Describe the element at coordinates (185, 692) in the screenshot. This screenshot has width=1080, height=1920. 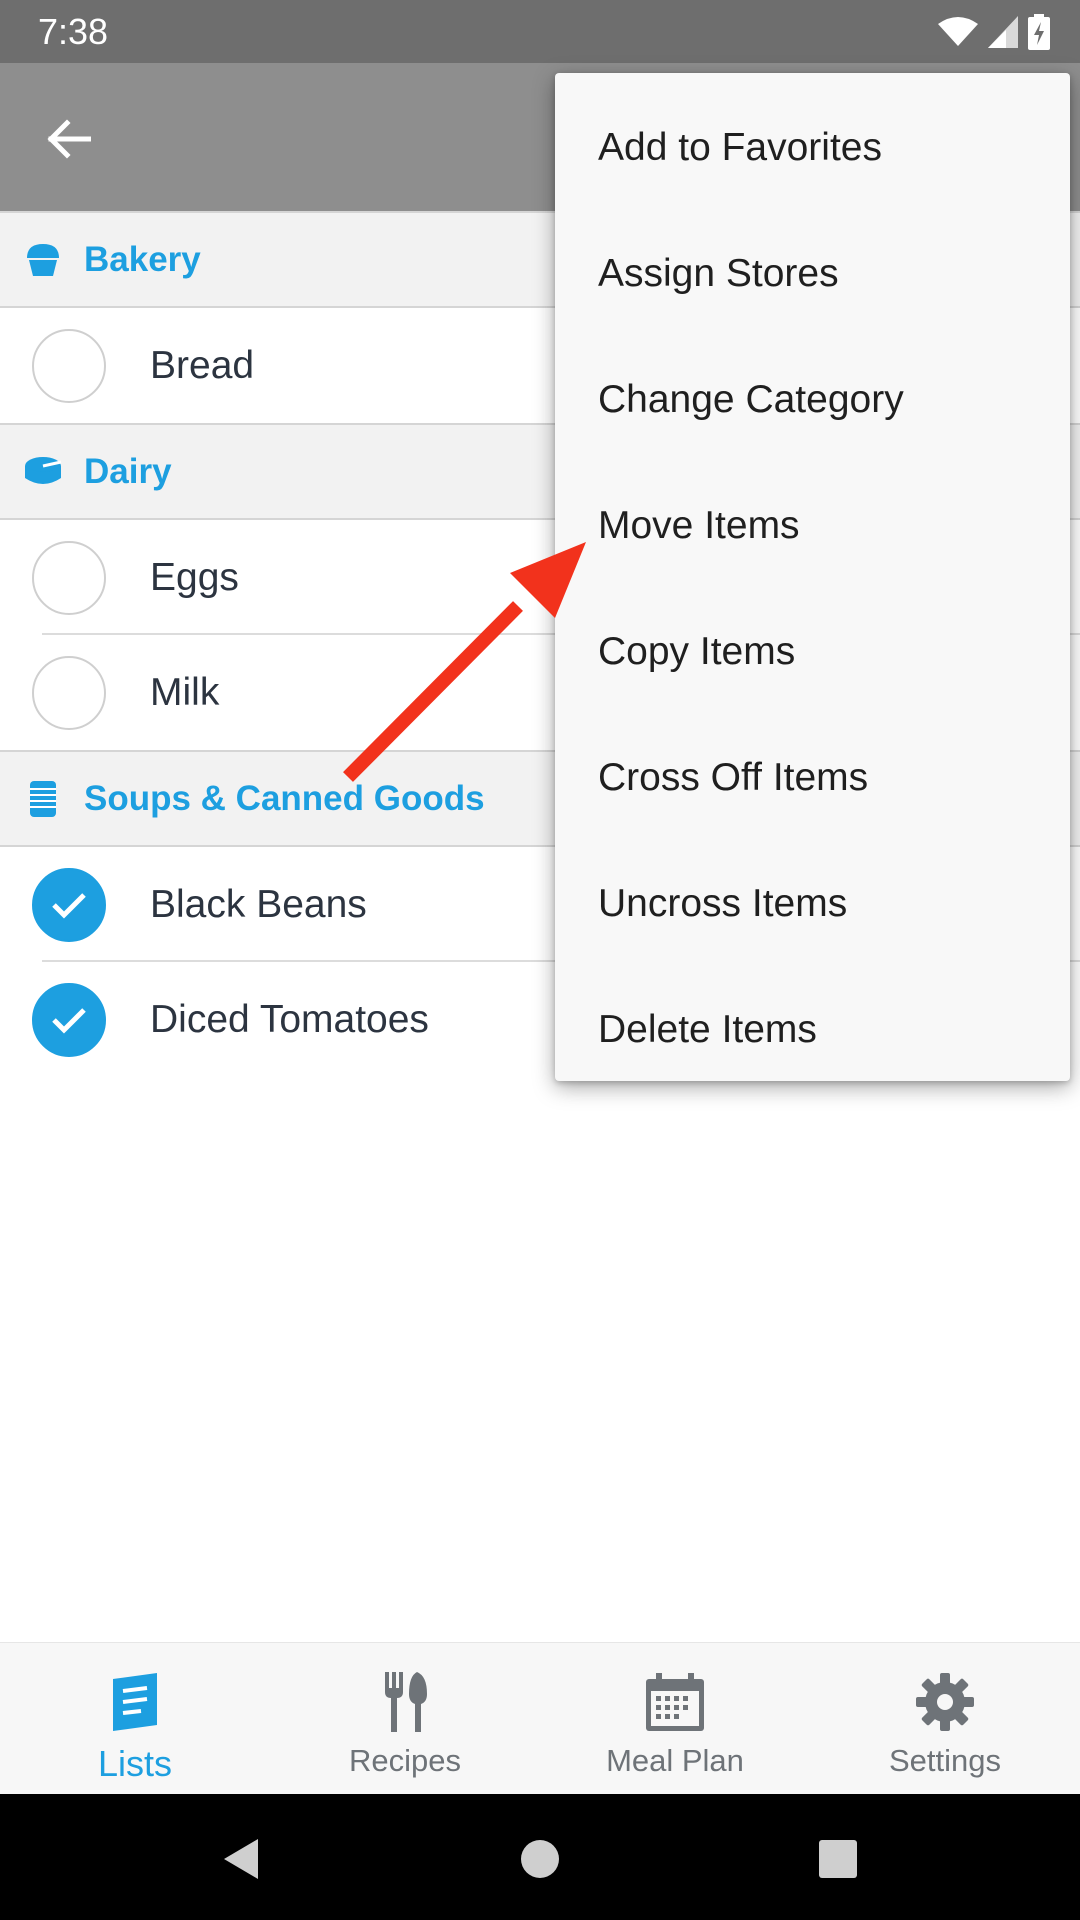
I see `item-label: Milk` at that location.